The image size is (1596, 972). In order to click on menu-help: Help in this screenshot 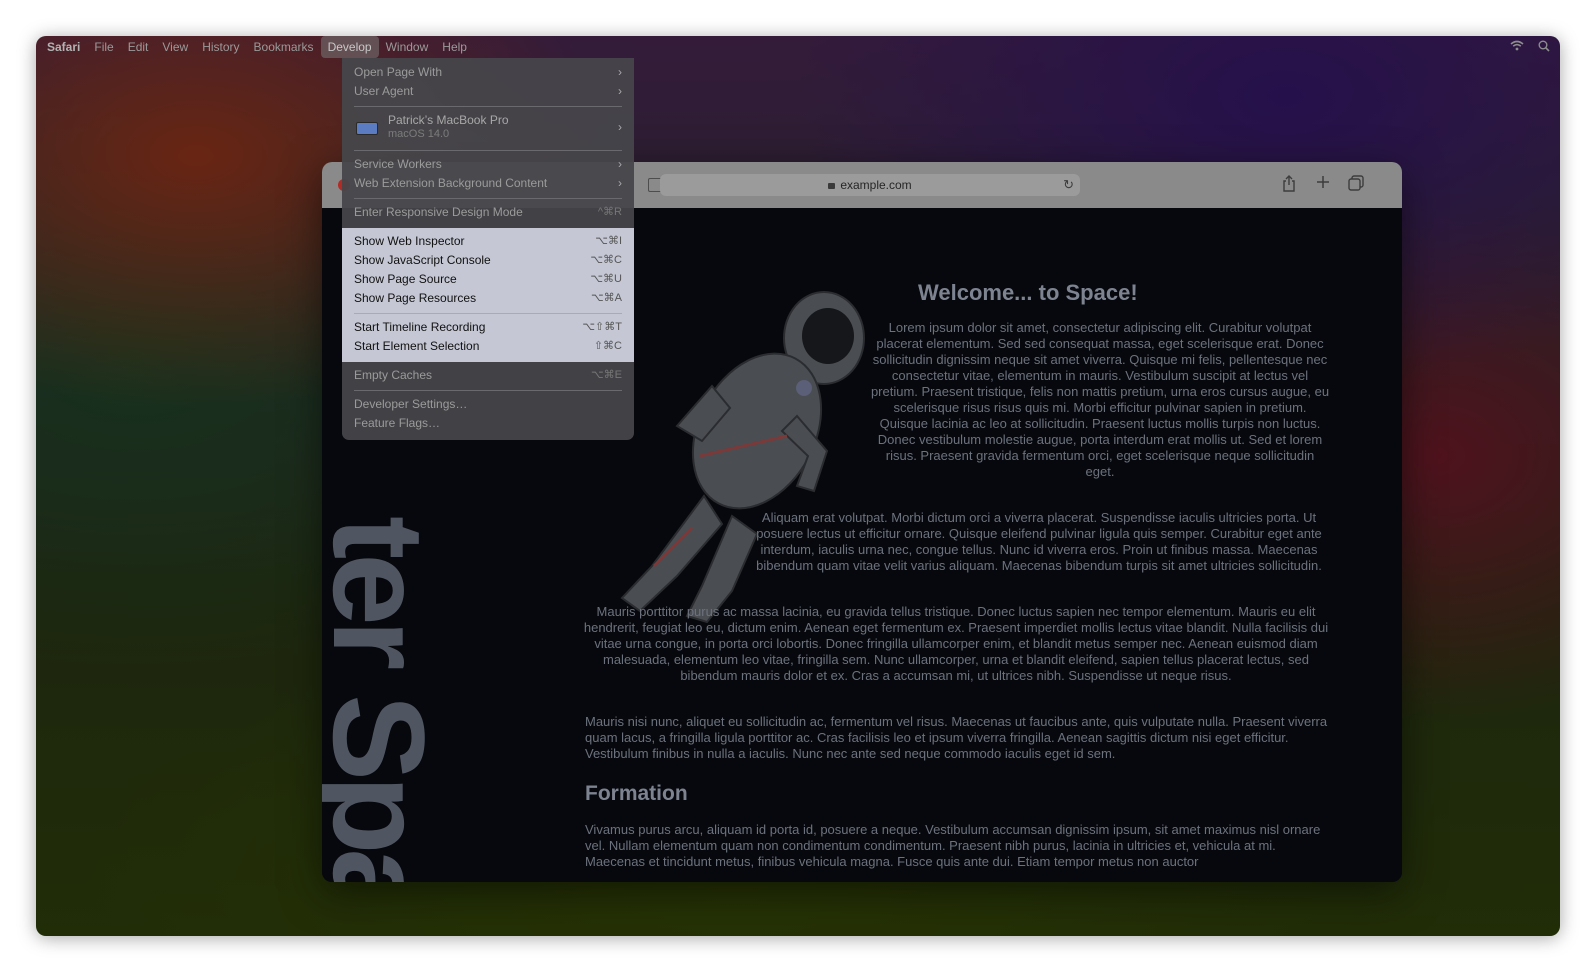, I will do `click(454, 47)`.